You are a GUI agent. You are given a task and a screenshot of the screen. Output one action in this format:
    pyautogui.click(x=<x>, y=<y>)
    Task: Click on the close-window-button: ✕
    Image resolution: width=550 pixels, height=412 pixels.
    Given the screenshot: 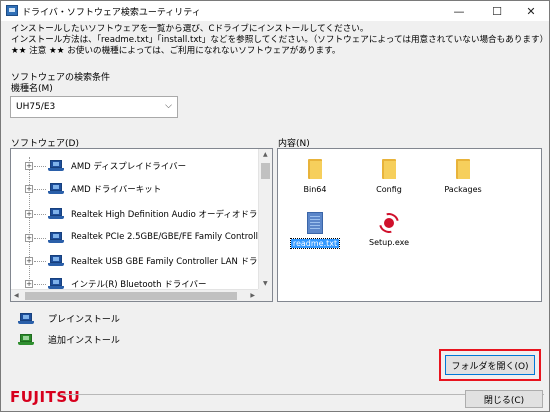 What is the action you would take?
    pyautogui.click(x=531, y=11)
    